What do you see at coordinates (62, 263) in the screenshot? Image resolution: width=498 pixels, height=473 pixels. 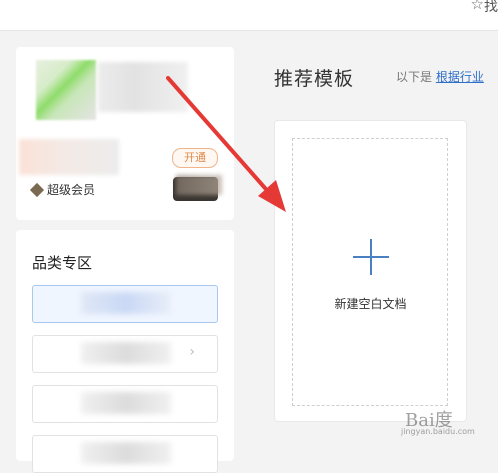 I see `category-title: 品类专区` at bounding box center [62, 263].